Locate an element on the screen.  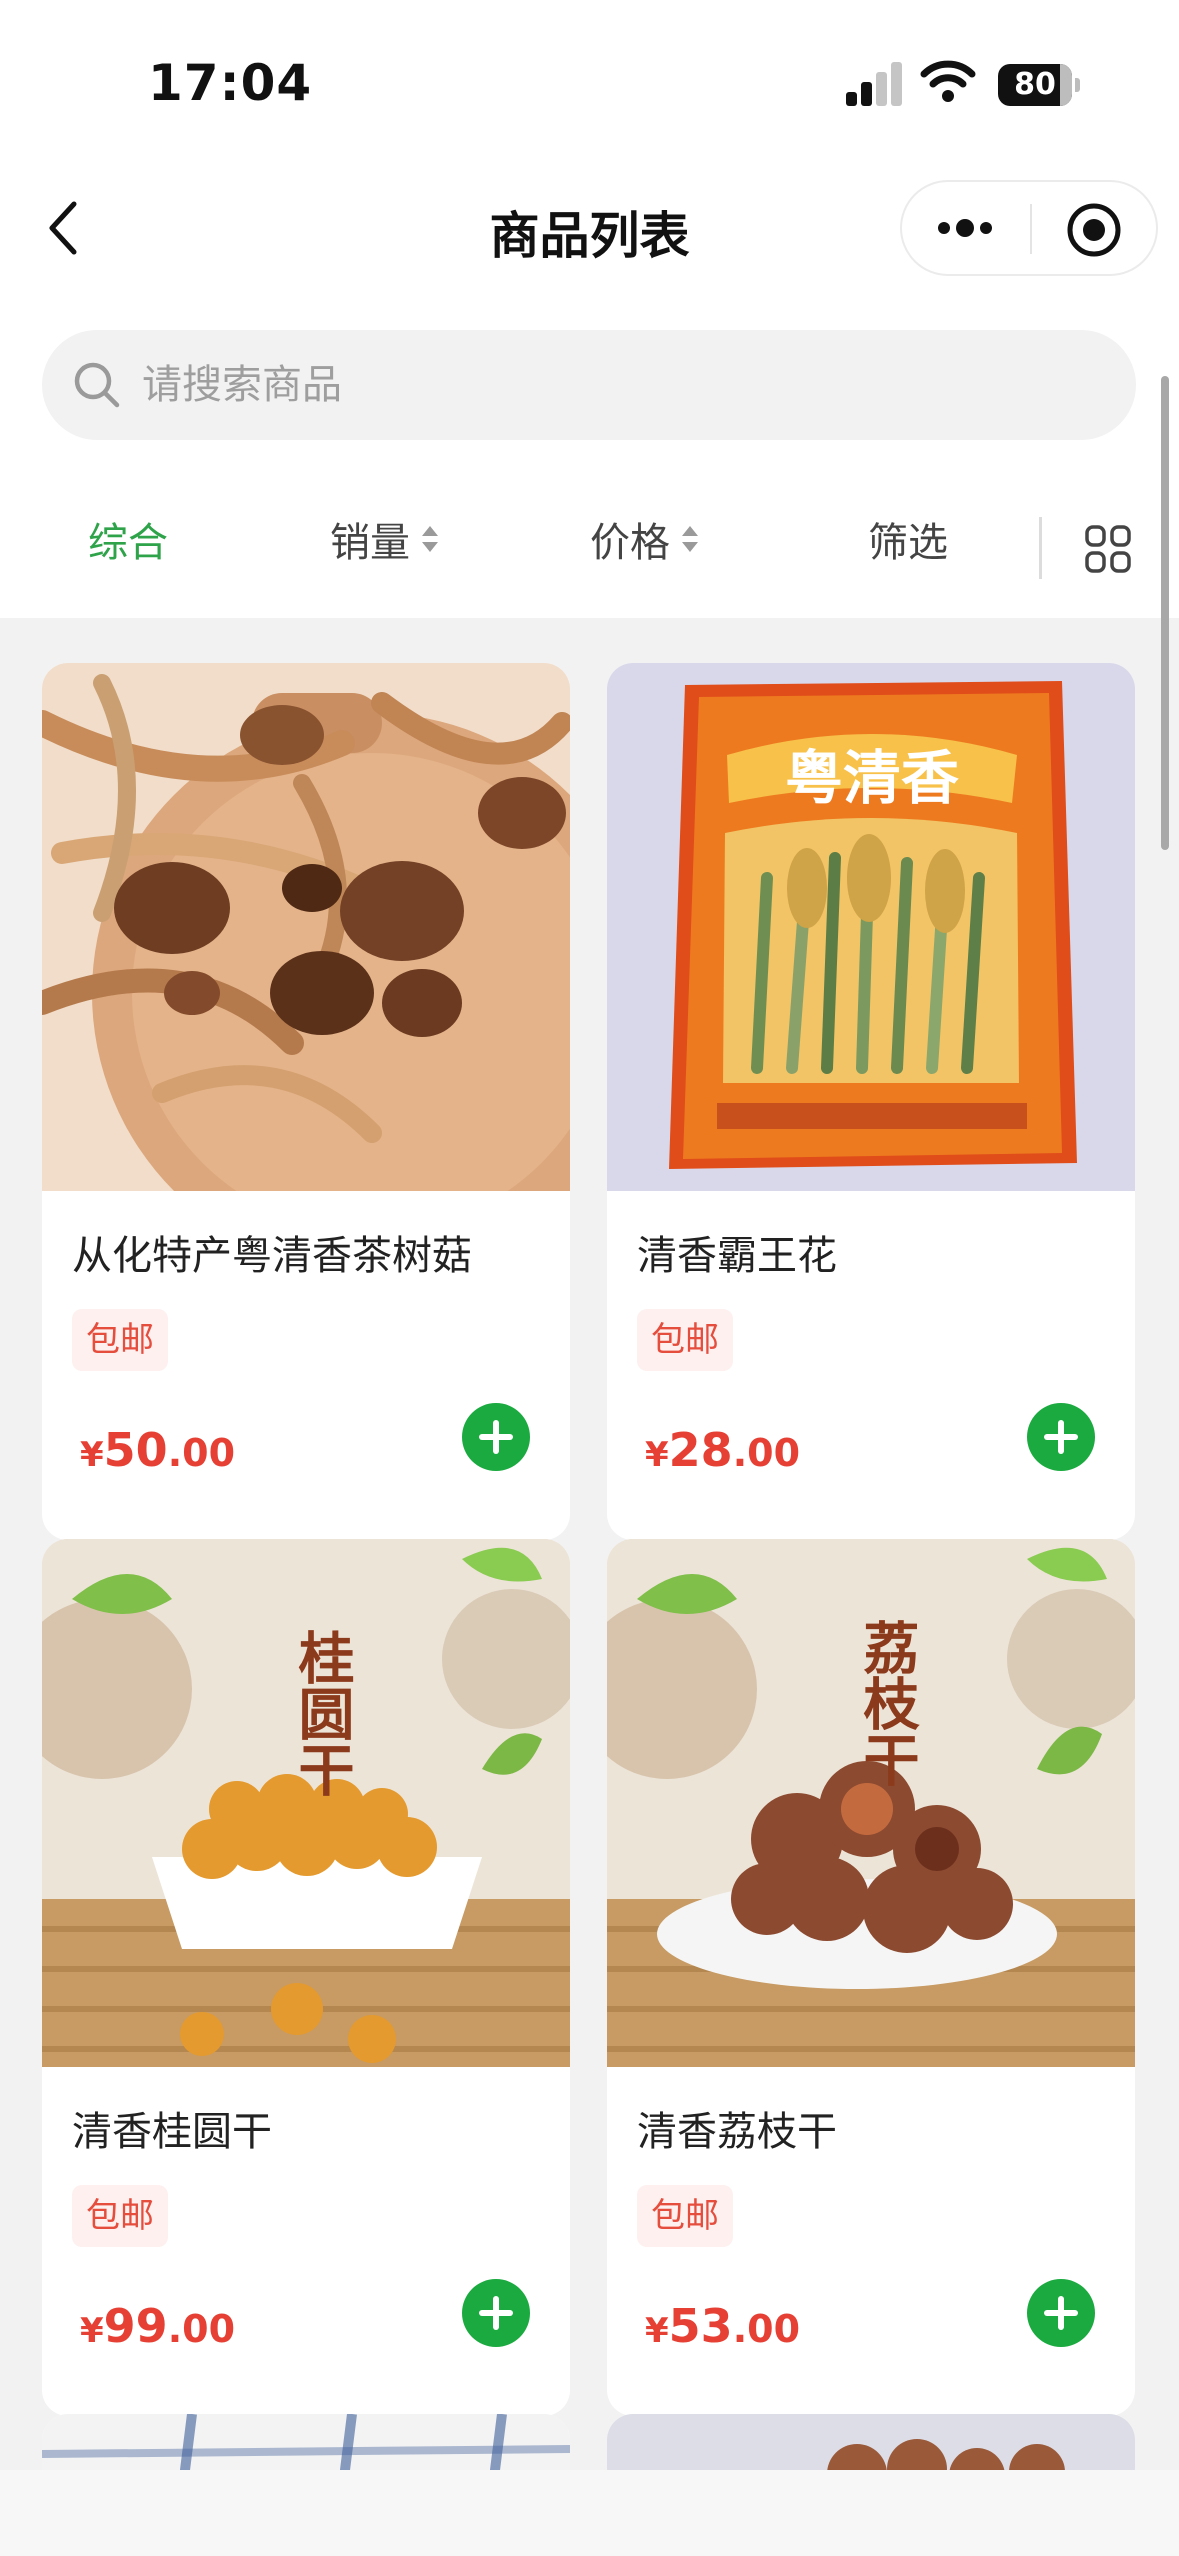
battery-level: 80 is located at coordinates (1035, 84).